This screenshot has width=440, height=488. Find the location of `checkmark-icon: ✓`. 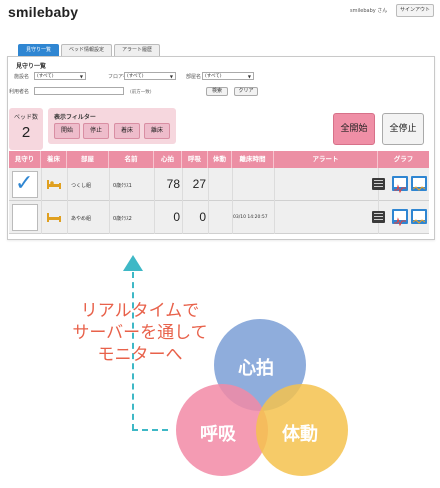

checkmark-icon: ✓ is located at coordinates (24, 183).